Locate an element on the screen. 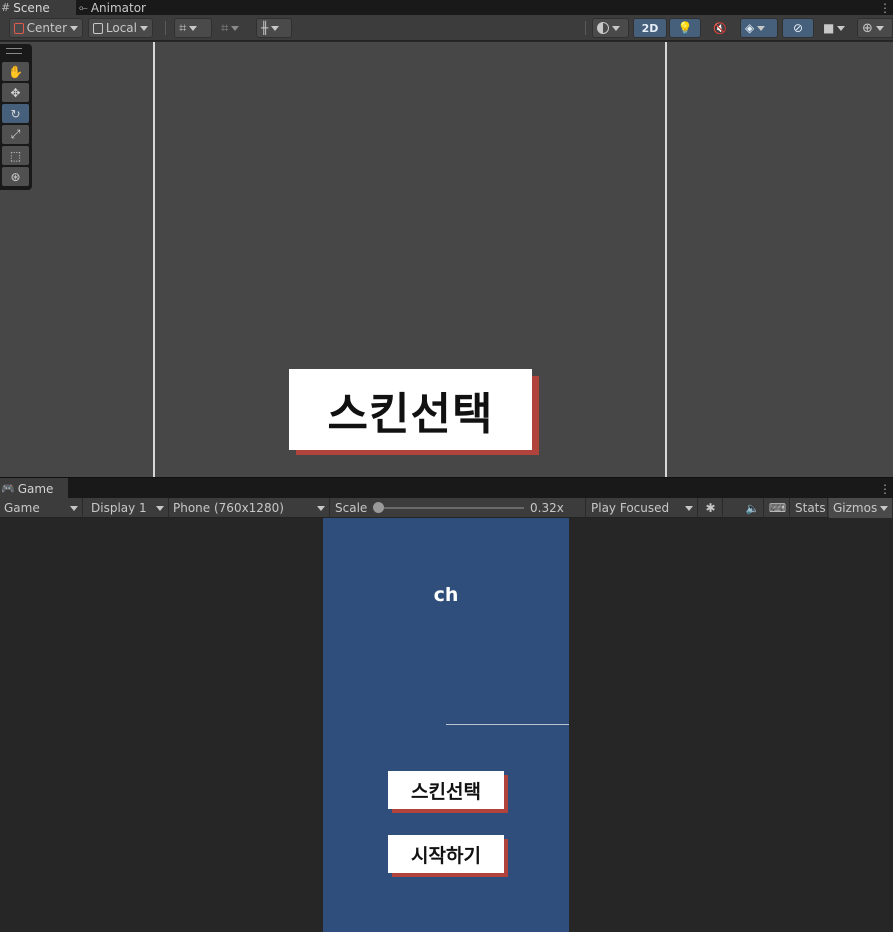 Image resolution: width=893 pixels, height=932 pixels. pivot-label: Center is located at coordinates (46, 28).